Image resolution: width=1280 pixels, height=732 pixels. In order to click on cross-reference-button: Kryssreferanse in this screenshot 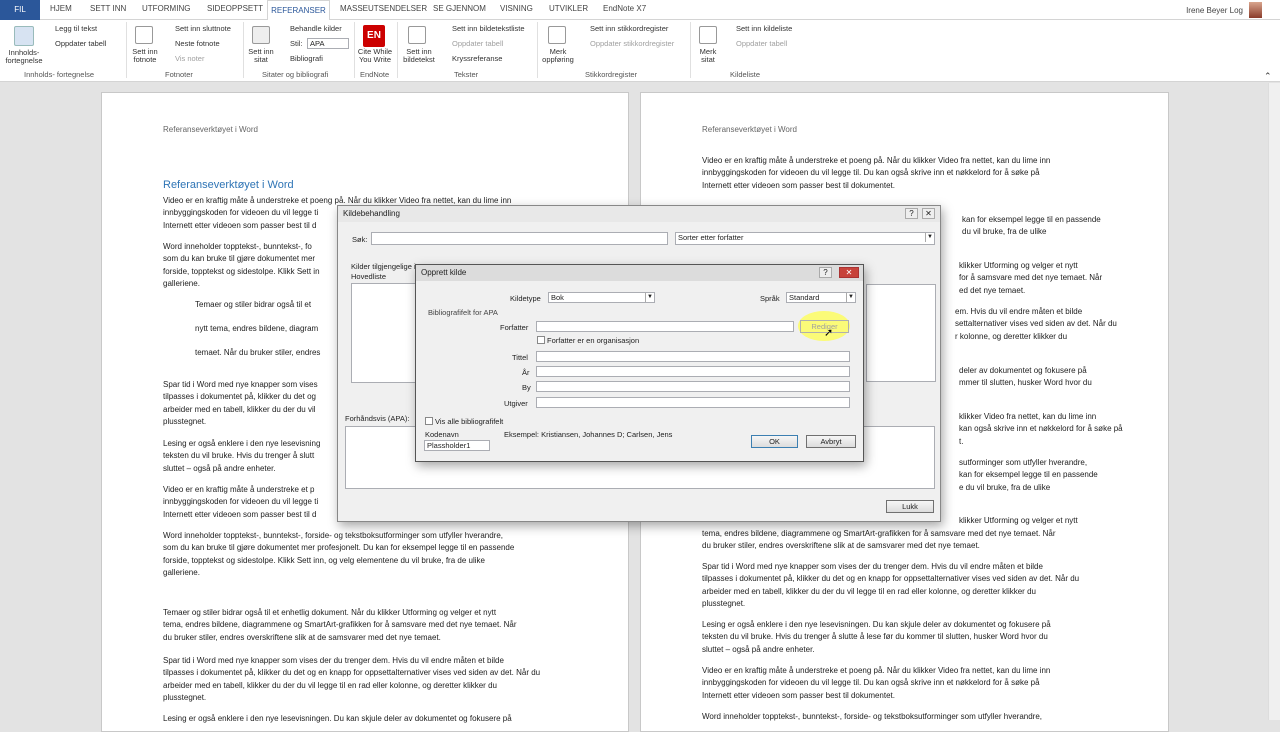, I will do `click(477, 59)`.